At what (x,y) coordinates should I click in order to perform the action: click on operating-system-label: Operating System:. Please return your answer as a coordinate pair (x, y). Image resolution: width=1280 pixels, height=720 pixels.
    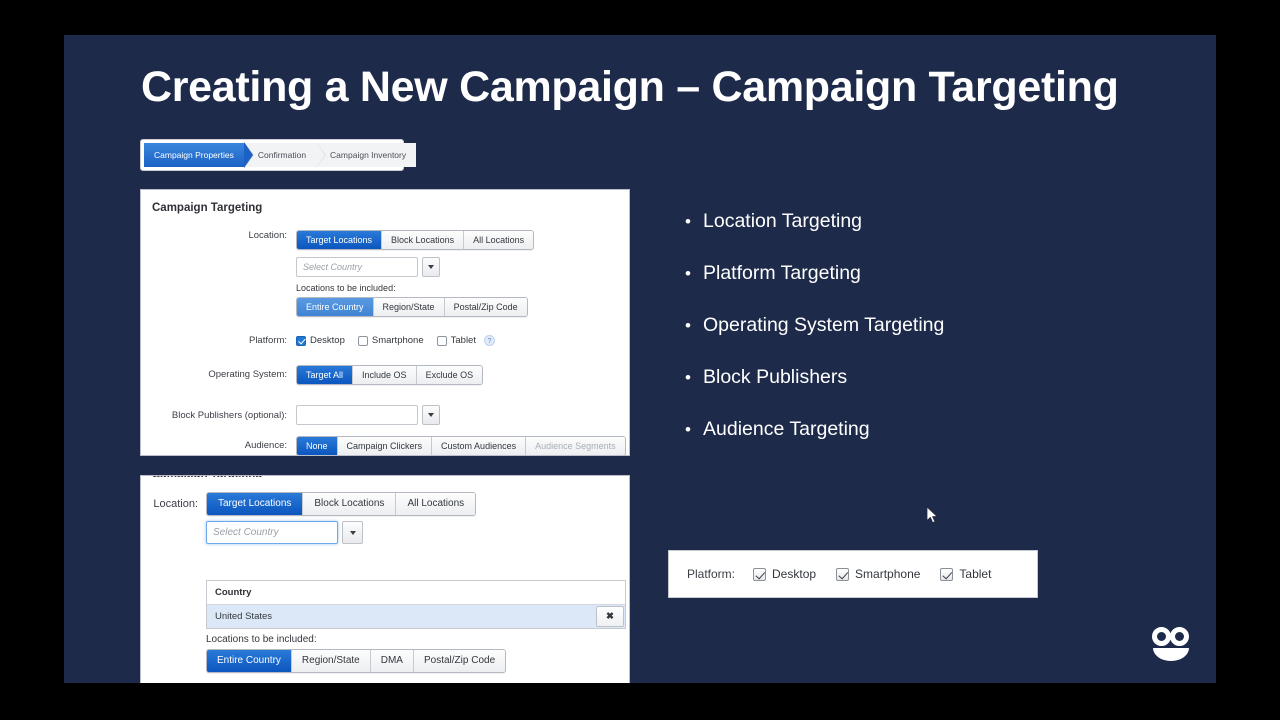
    Looking at the image, I should click on (247, 374).